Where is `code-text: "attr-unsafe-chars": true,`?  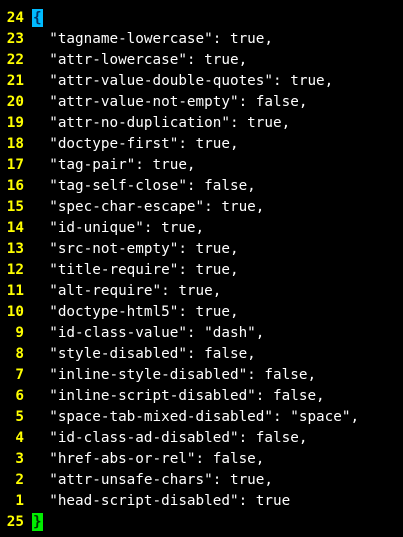
code-text: "attr-unsafe-chars": true, is located at coordinates (153, 480).